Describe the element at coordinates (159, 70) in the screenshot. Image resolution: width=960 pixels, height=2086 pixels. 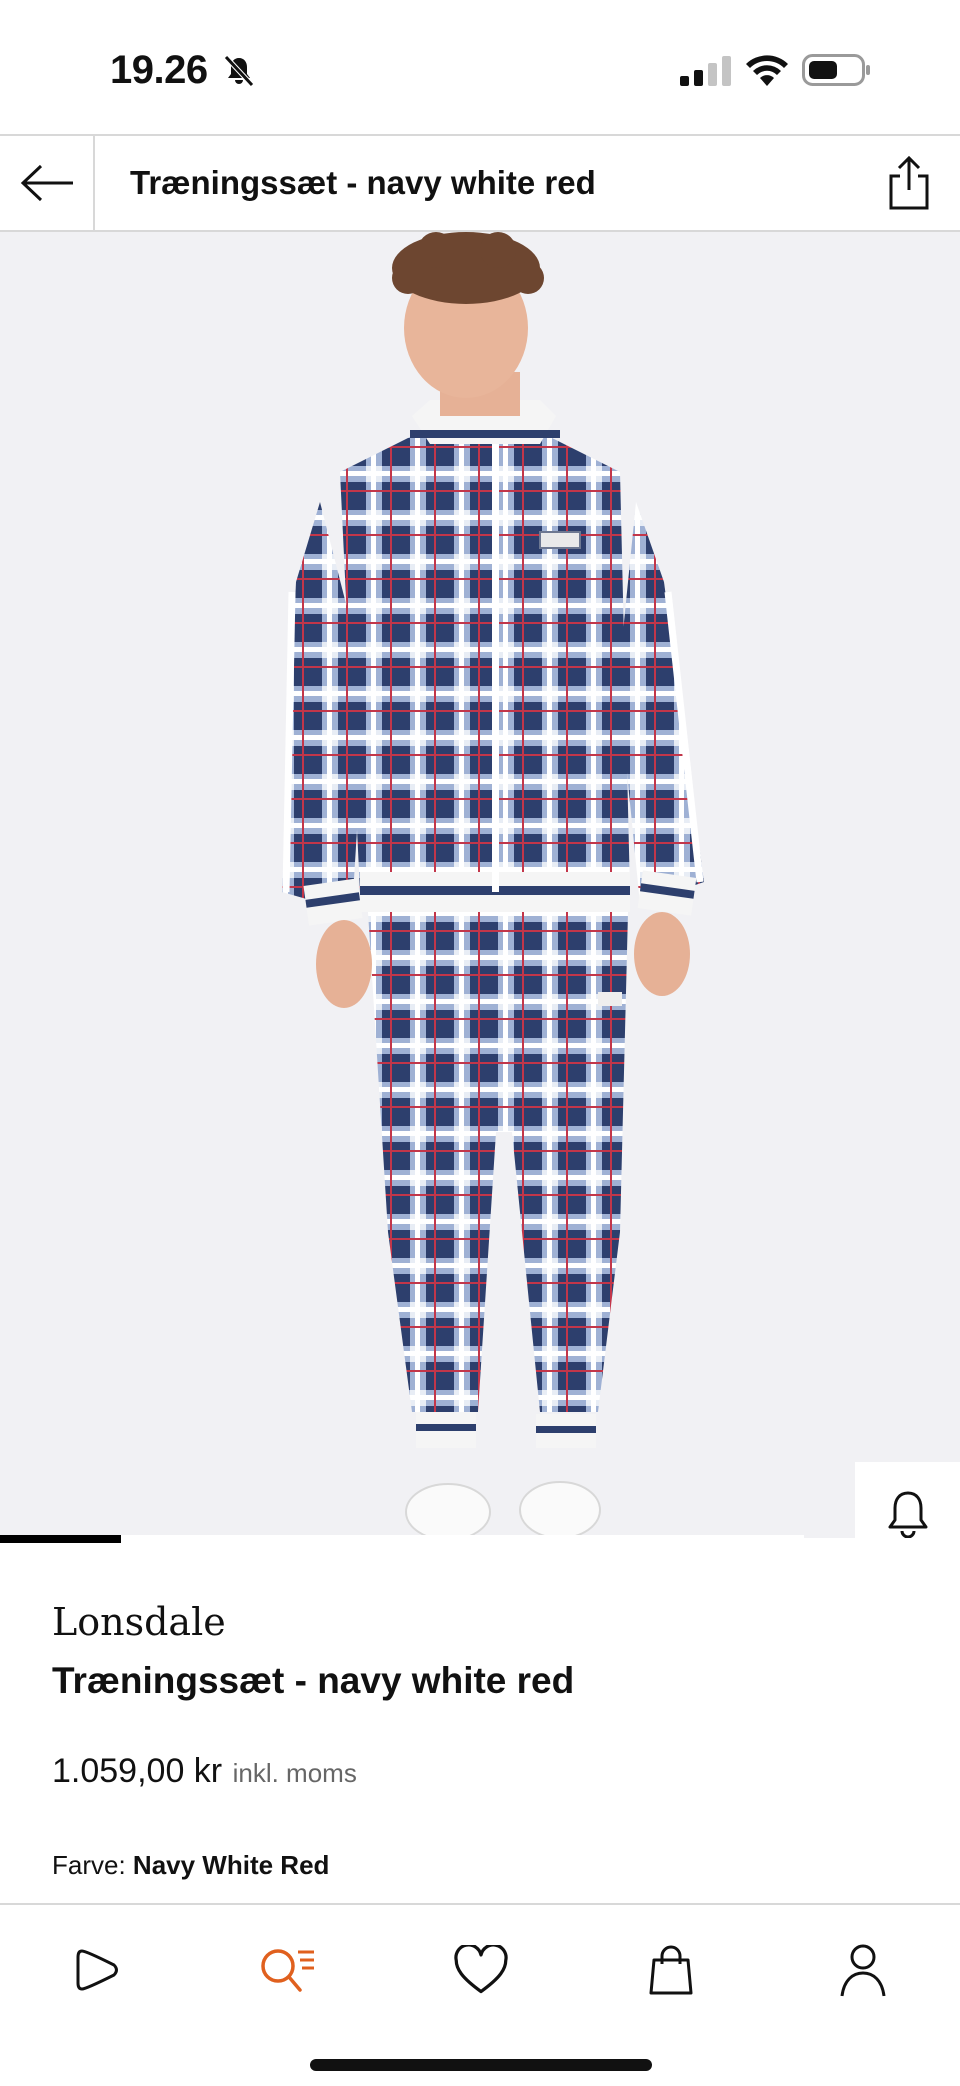
I see `status-time: 19.26` at that location.